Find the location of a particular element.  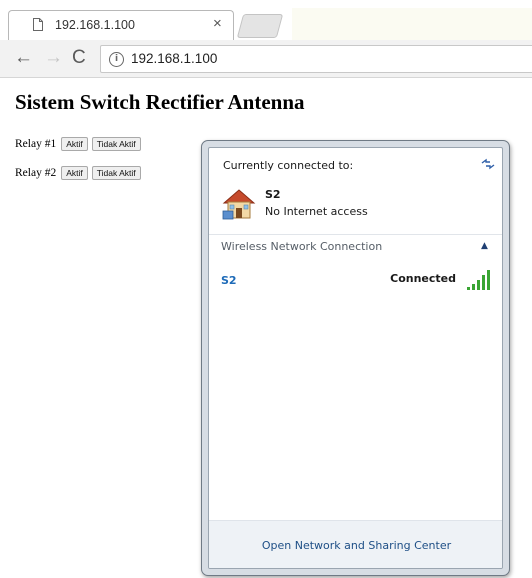

connection-name: S2 is located at coordinates (273, 194).